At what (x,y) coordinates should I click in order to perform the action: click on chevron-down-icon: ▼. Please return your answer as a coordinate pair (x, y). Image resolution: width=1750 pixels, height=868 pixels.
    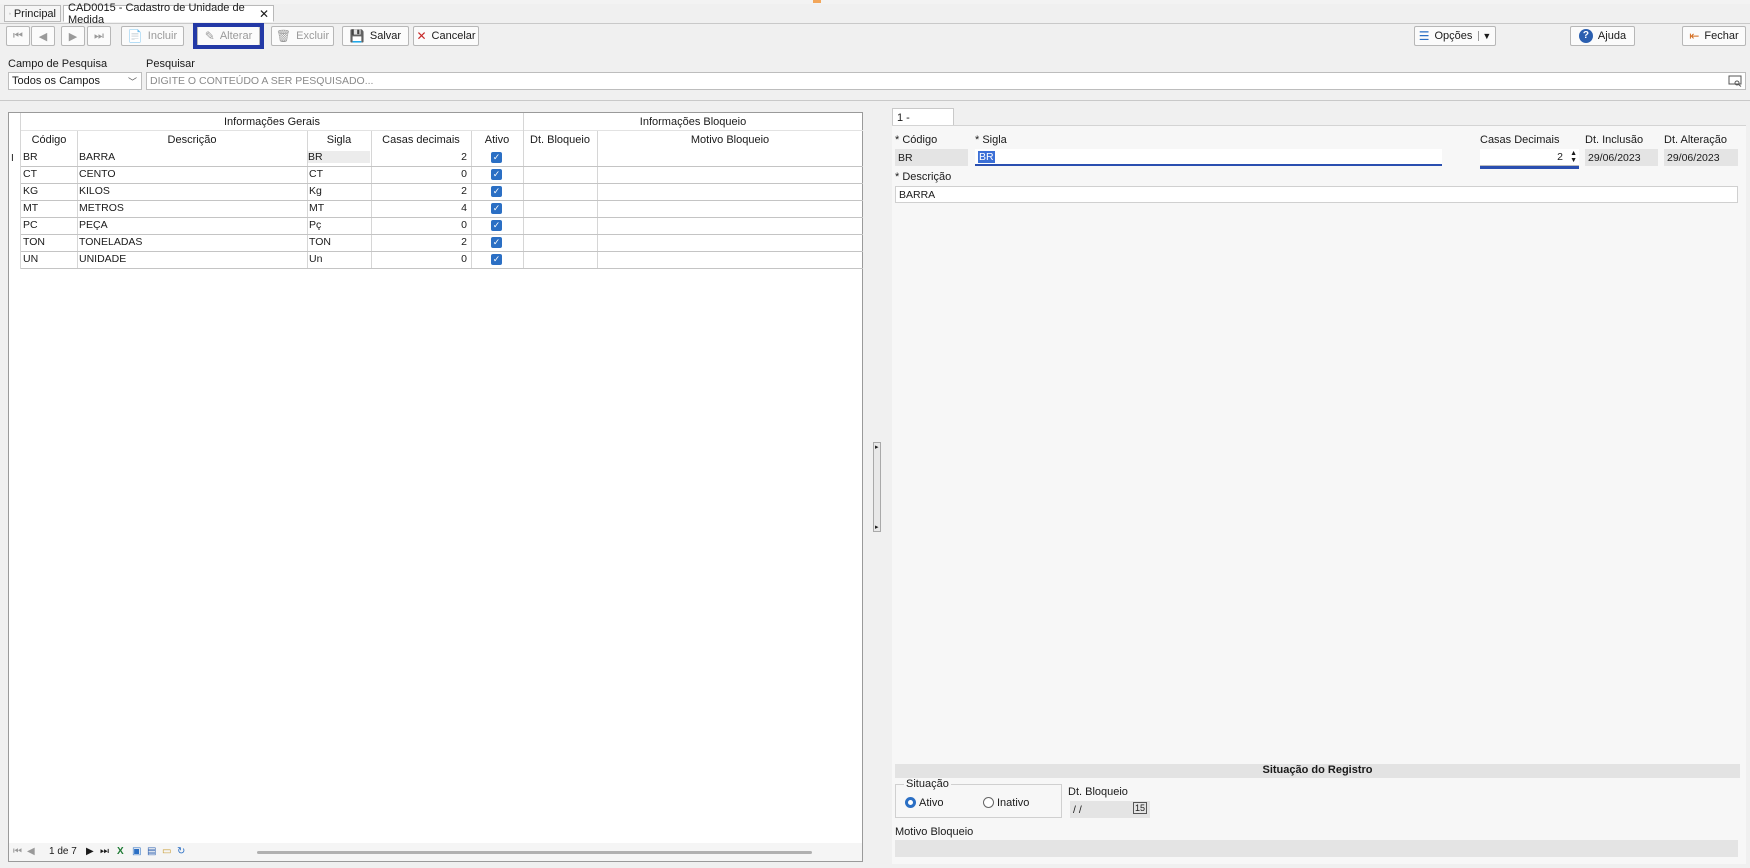
    Looking at the image, I should click on (1484, 36).